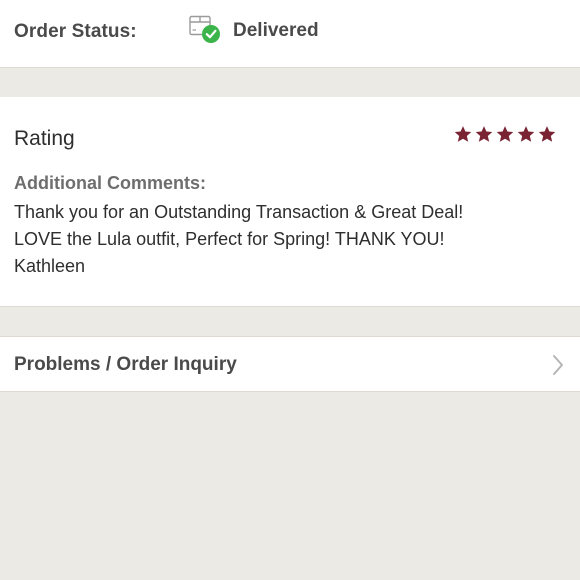  Describe the element at coordinates (75, 31) in the screenshot. I see `order-status-label: Order Status:` at that location.